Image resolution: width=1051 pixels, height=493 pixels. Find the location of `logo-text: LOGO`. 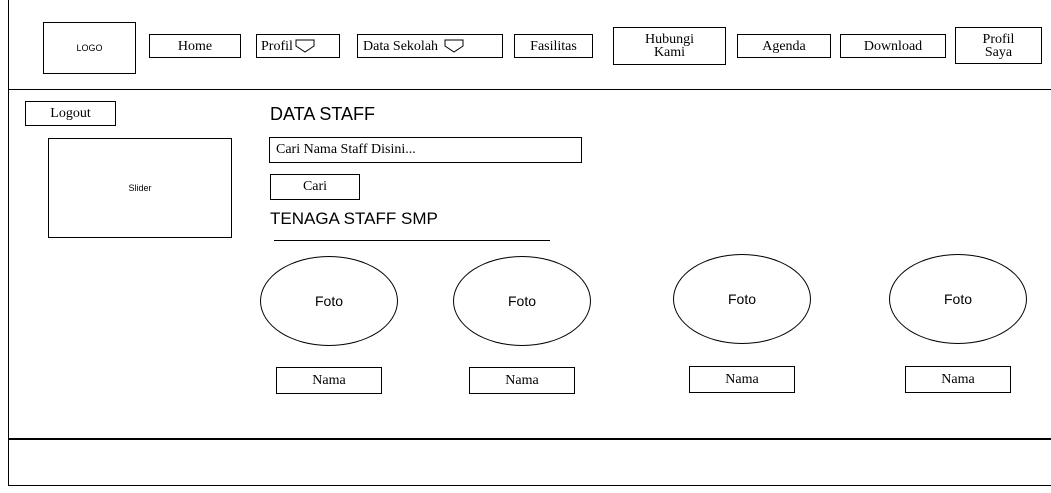

logo-text: LOGO is located at coordinates (89, 48).